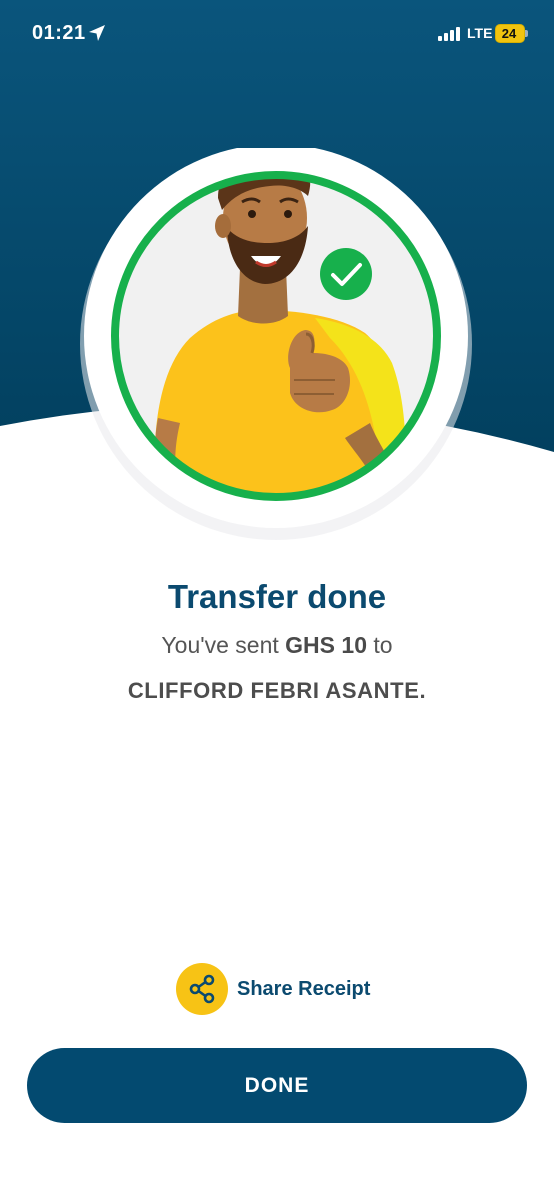  I want to click on share-icon-container, so click(202, 989).